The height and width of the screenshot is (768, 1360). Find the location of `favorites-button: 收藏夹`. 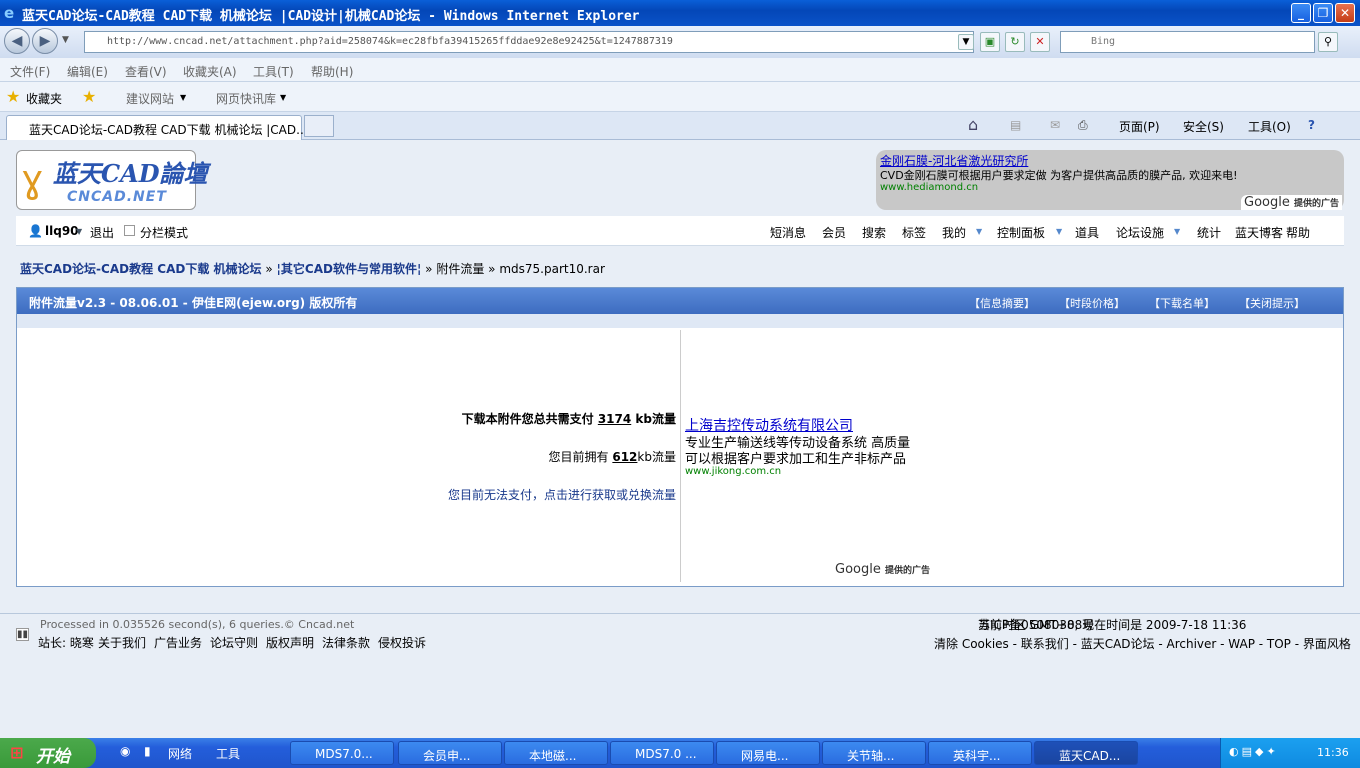

favorites-button: 收藏夹 is located at coordinates (44, 98).